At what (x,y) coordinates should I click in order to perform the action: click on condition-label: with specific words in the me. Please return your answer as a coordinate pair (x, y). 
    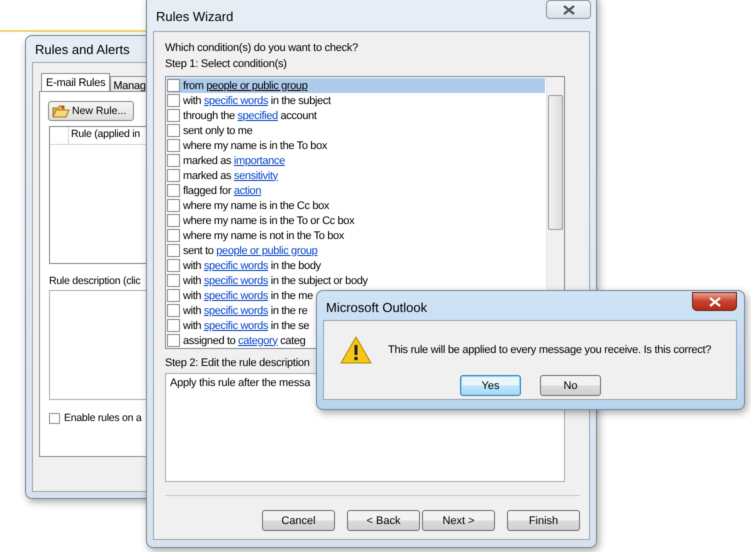
    Looking at the image, I should click on (248, 296).